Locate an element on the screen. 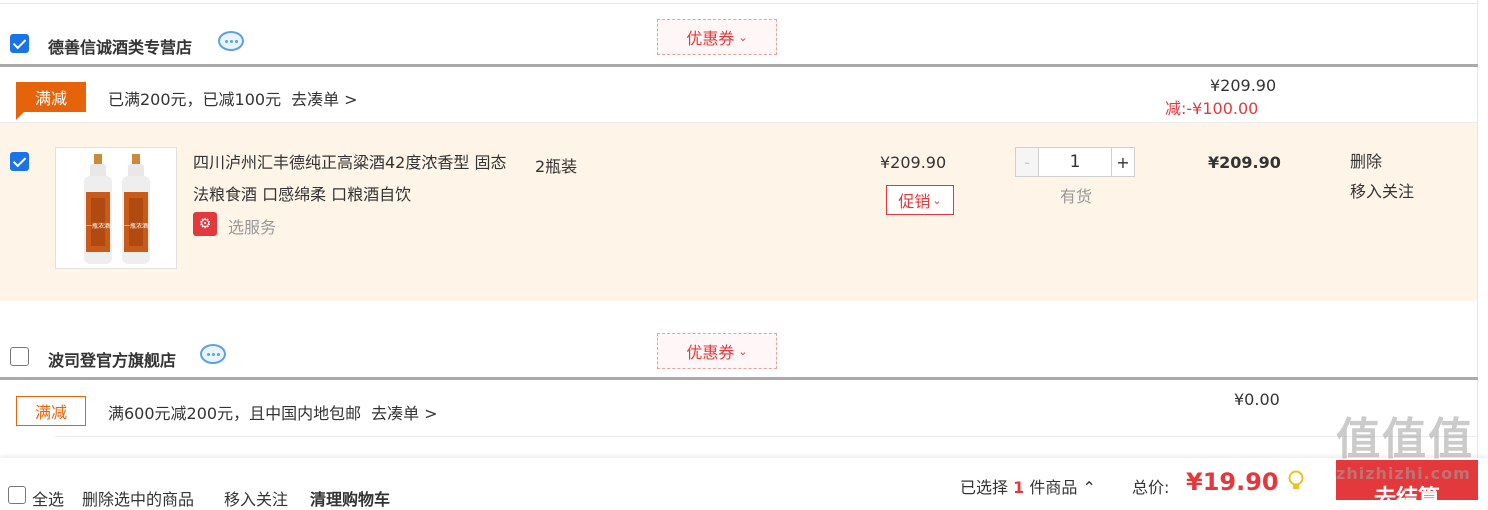 Image resolution: width=1488 pixels, height=510 pixels. shop-subtotal-2: ¥0.00 is located at coordinates (1257, 399).